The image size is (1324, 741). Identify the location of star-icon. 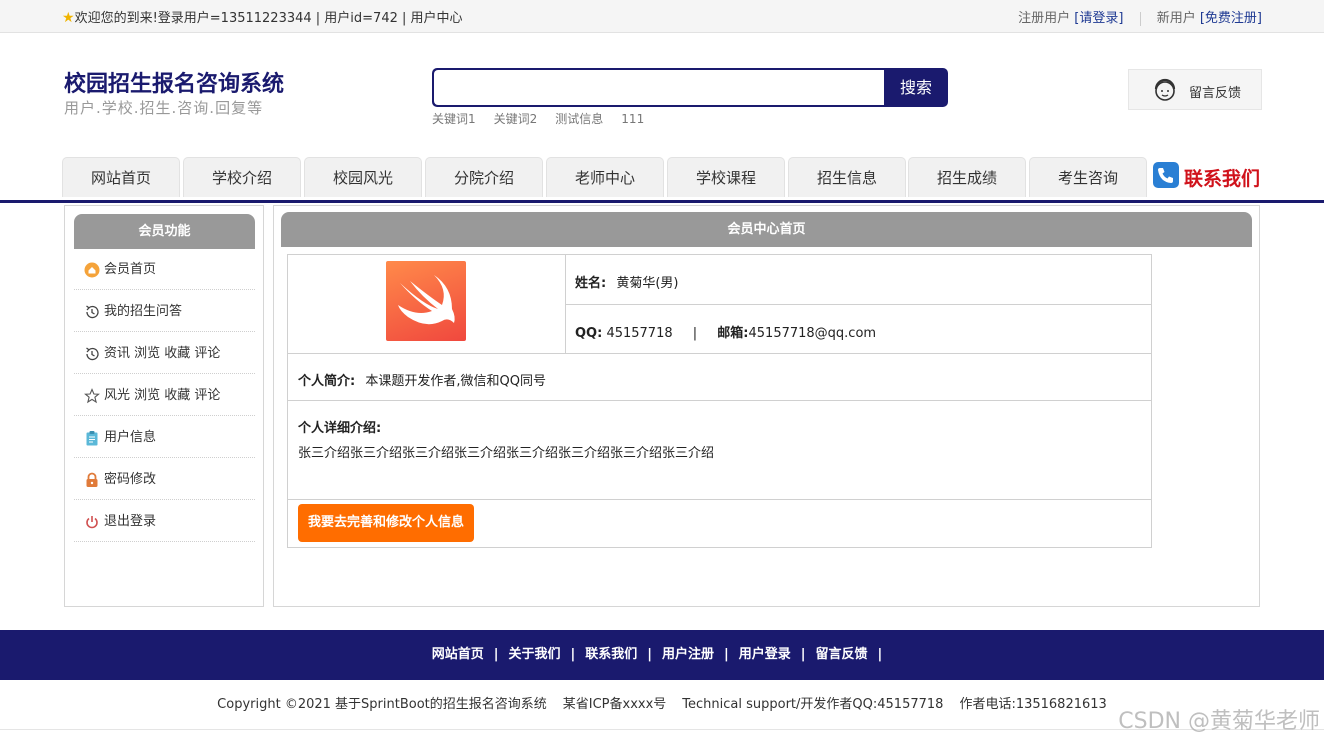
(92, 396).